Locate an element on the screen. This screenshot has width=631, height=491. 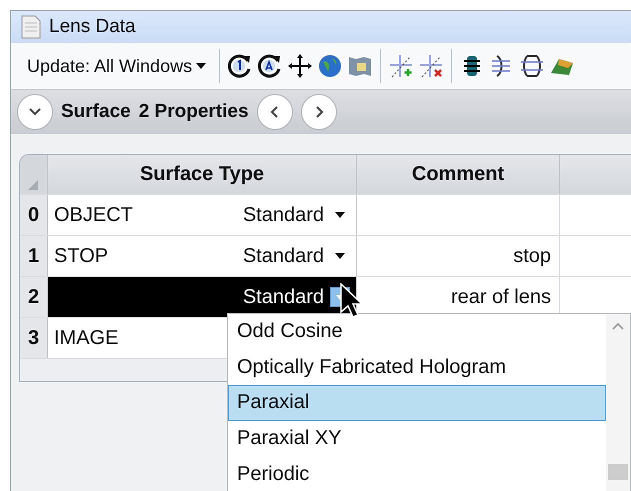
dropdown-option: Periodic is located at coordinates (417, 473).